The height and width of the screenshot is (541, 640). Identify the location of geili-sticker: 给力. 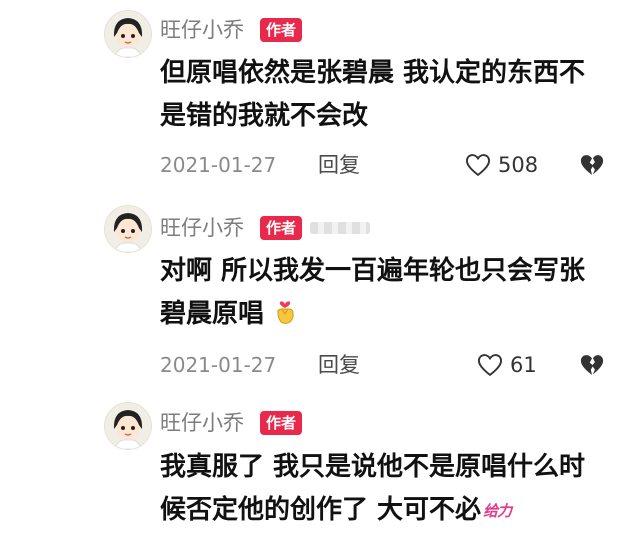
(497, 511).